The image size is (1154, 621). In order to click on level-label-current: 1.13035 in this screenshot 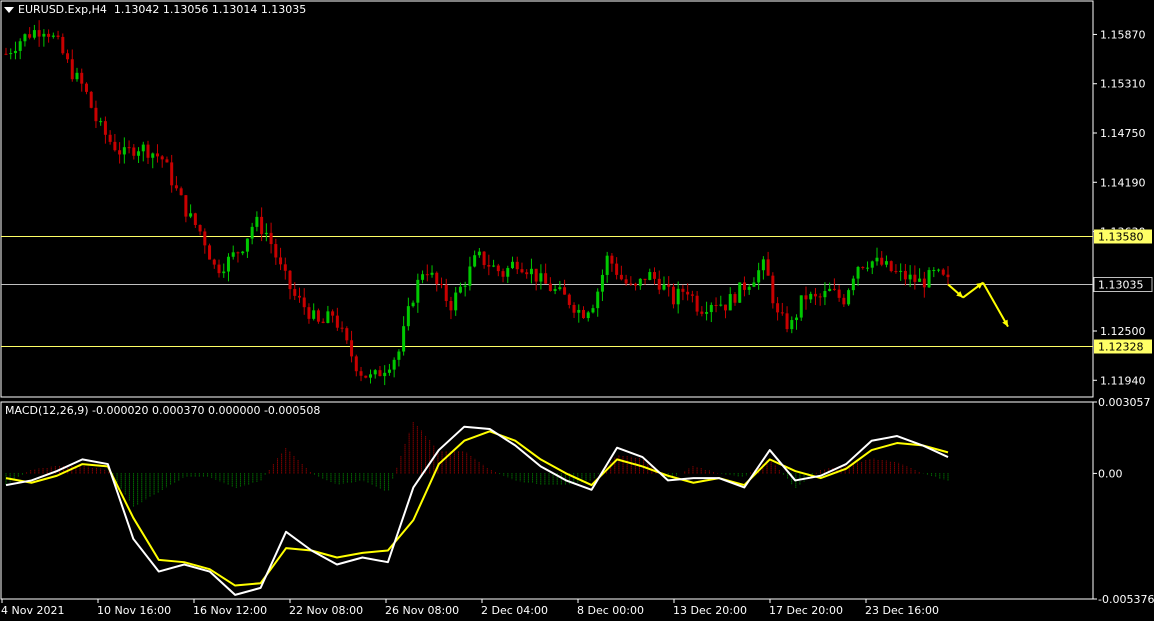, I will do `click(1121, 285)`.